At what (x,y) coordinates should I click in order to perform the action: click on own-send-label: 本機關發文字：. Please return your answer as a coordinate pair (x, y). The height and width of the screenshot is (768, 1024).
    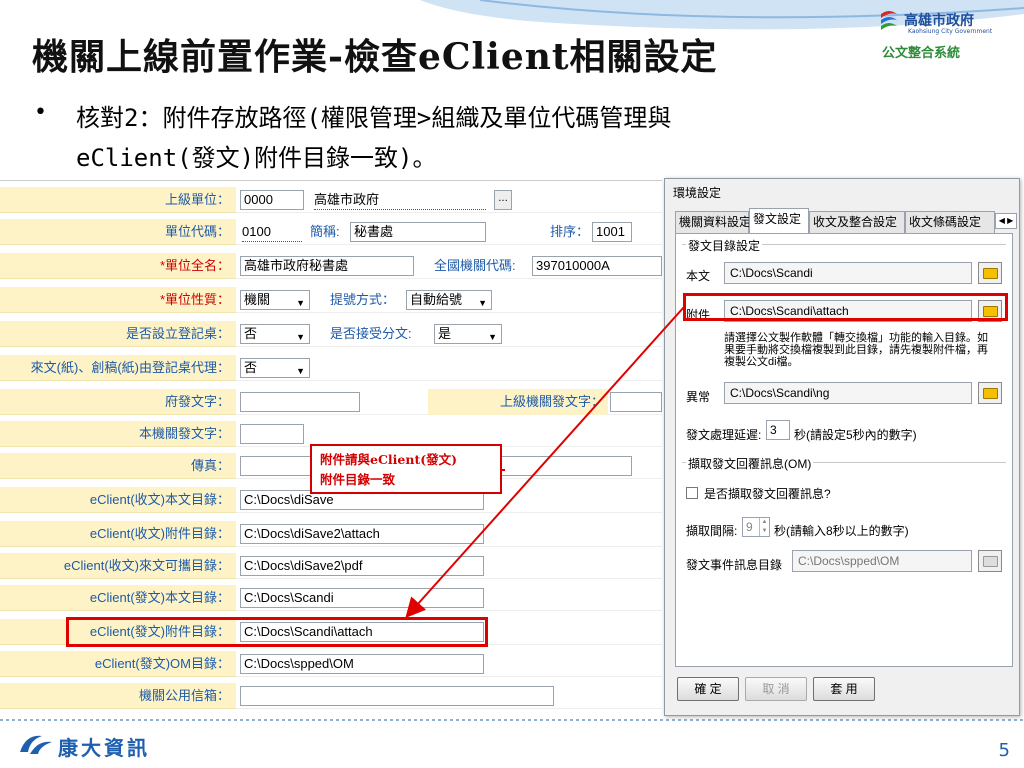
    Looking at the image, I should click on (118, 434).